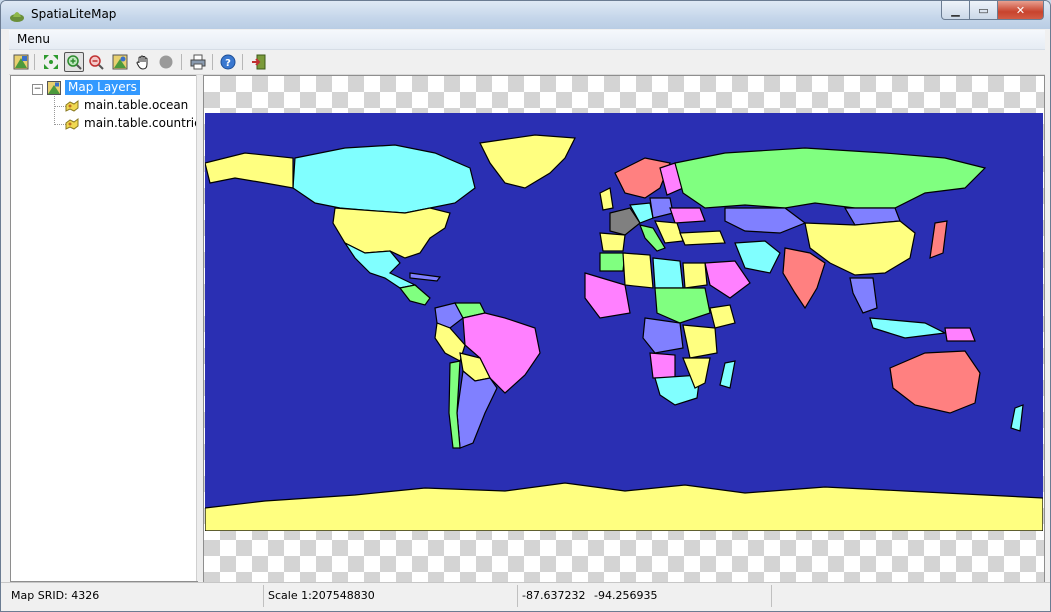 The image size is (1051, 612). I want to click on menu-item-menu: Menu, so click(33, 39).